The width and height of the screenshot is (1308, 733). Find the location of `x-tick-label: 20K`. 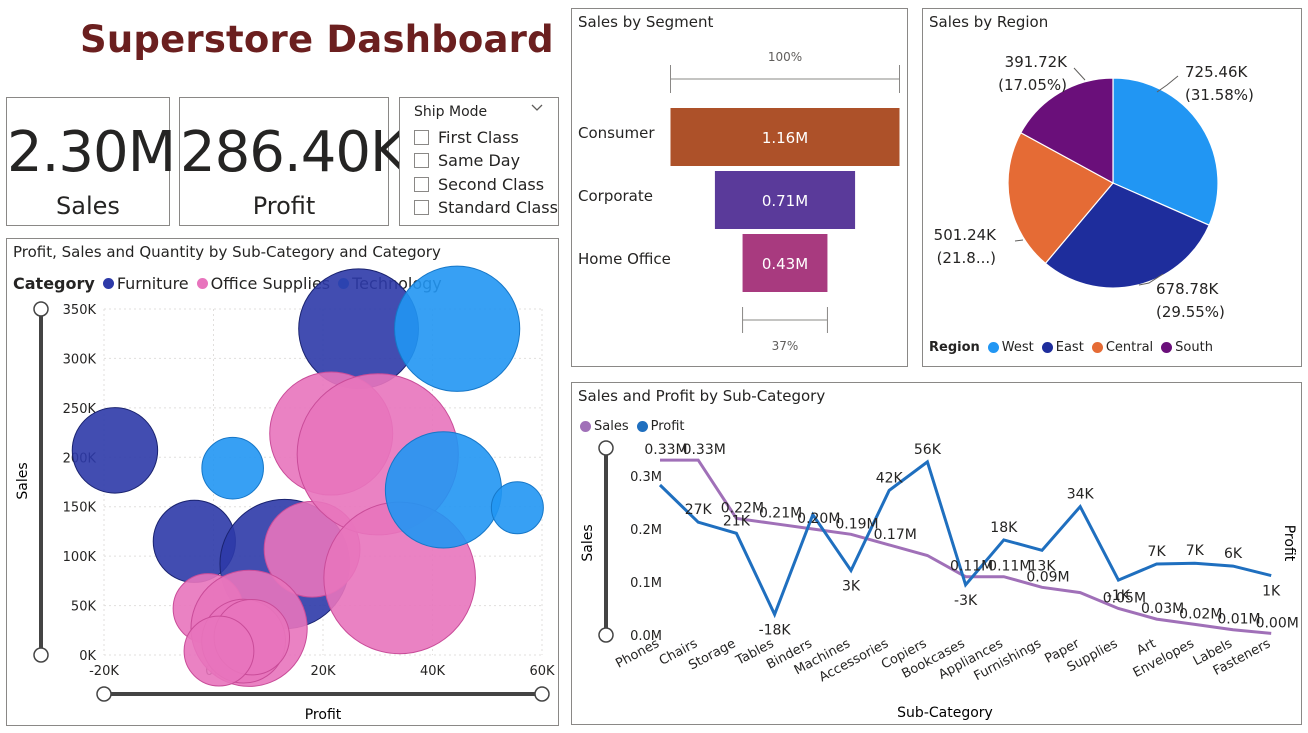

x-tick-label: 20K is located at coordinates (323, 671).